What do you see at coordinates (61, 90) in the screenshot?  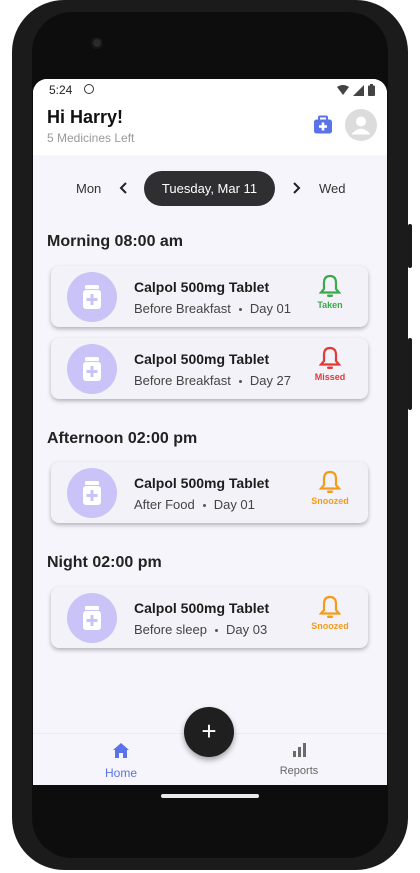 I see `status-time: 5:24` at bounding box center [61, 90].